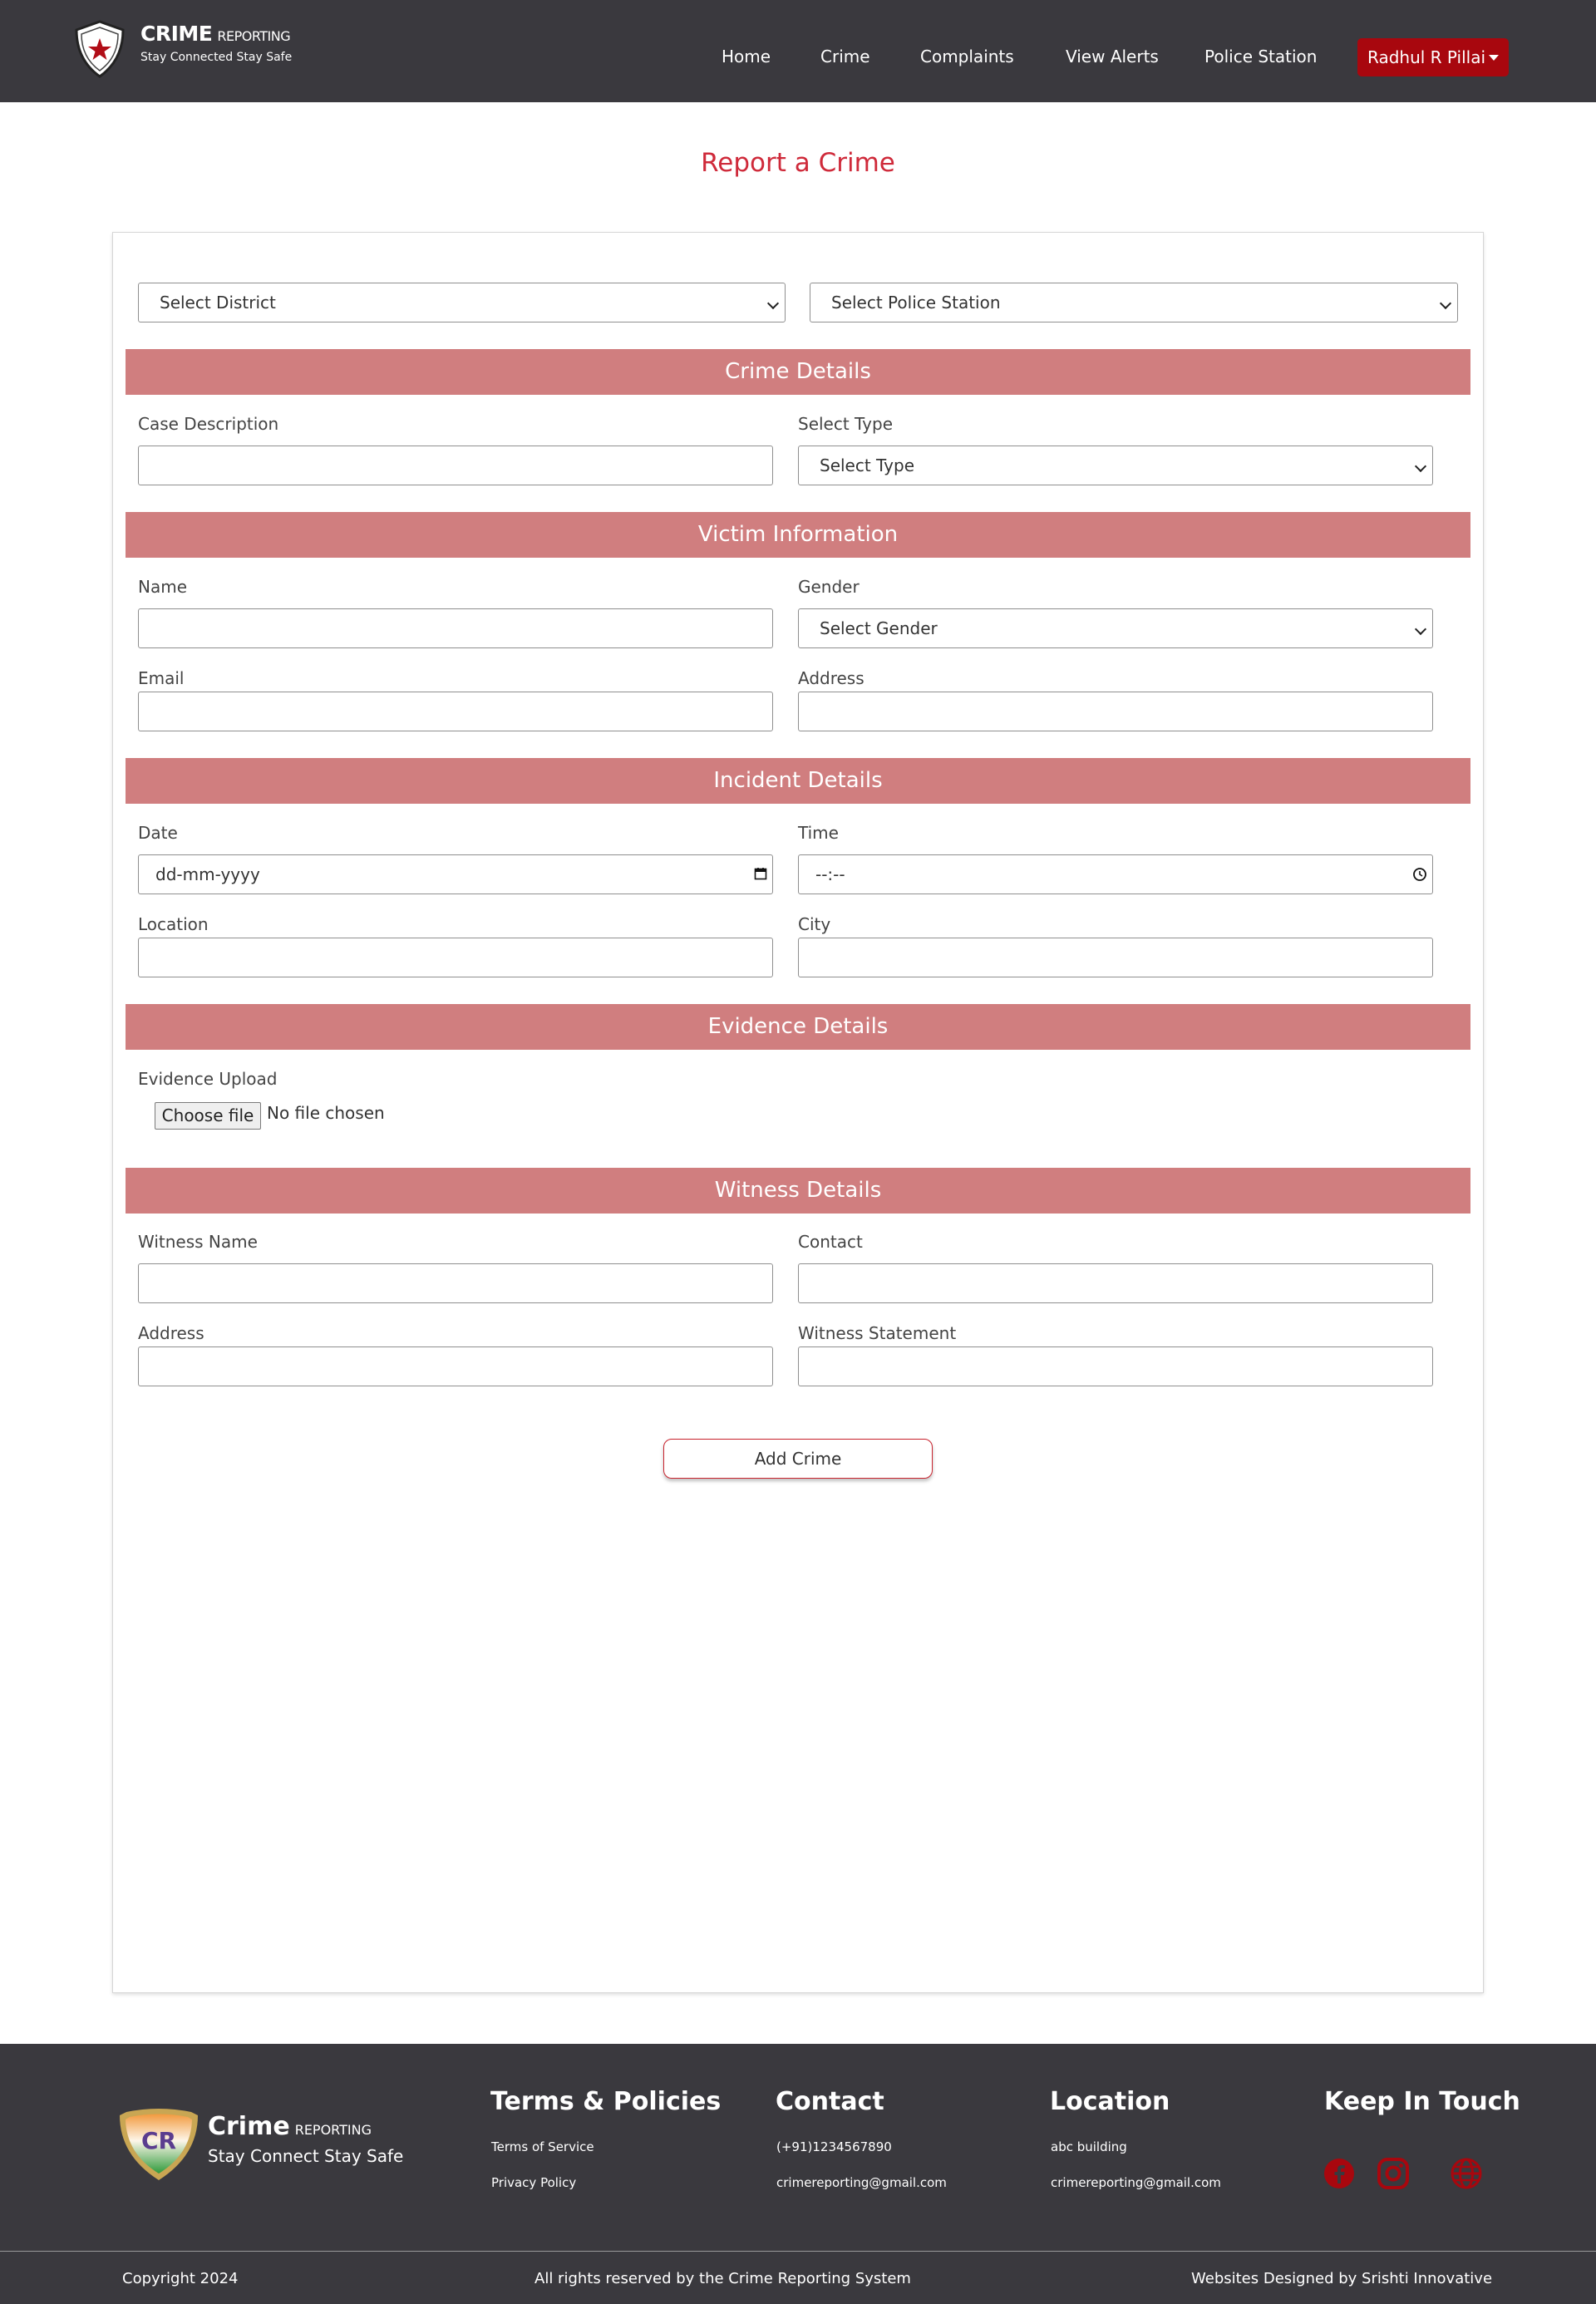 This screenshot has height=2304, width=1596. I want to click on section-evidence-details: Evidence Details, so click(798, 1027).